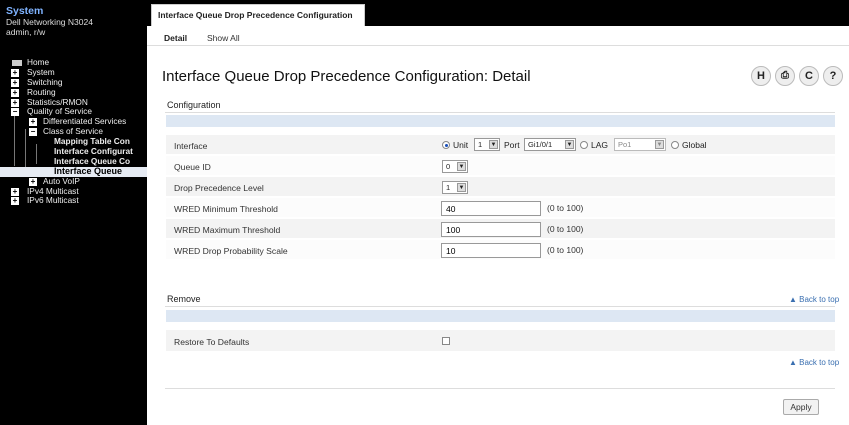 Image resolution: width=849 pixels, height=425 pixels. What do you see at coordinates (694, 145) in the screenshot?
I see `global-label: Global` at bounding box center [694, 145].